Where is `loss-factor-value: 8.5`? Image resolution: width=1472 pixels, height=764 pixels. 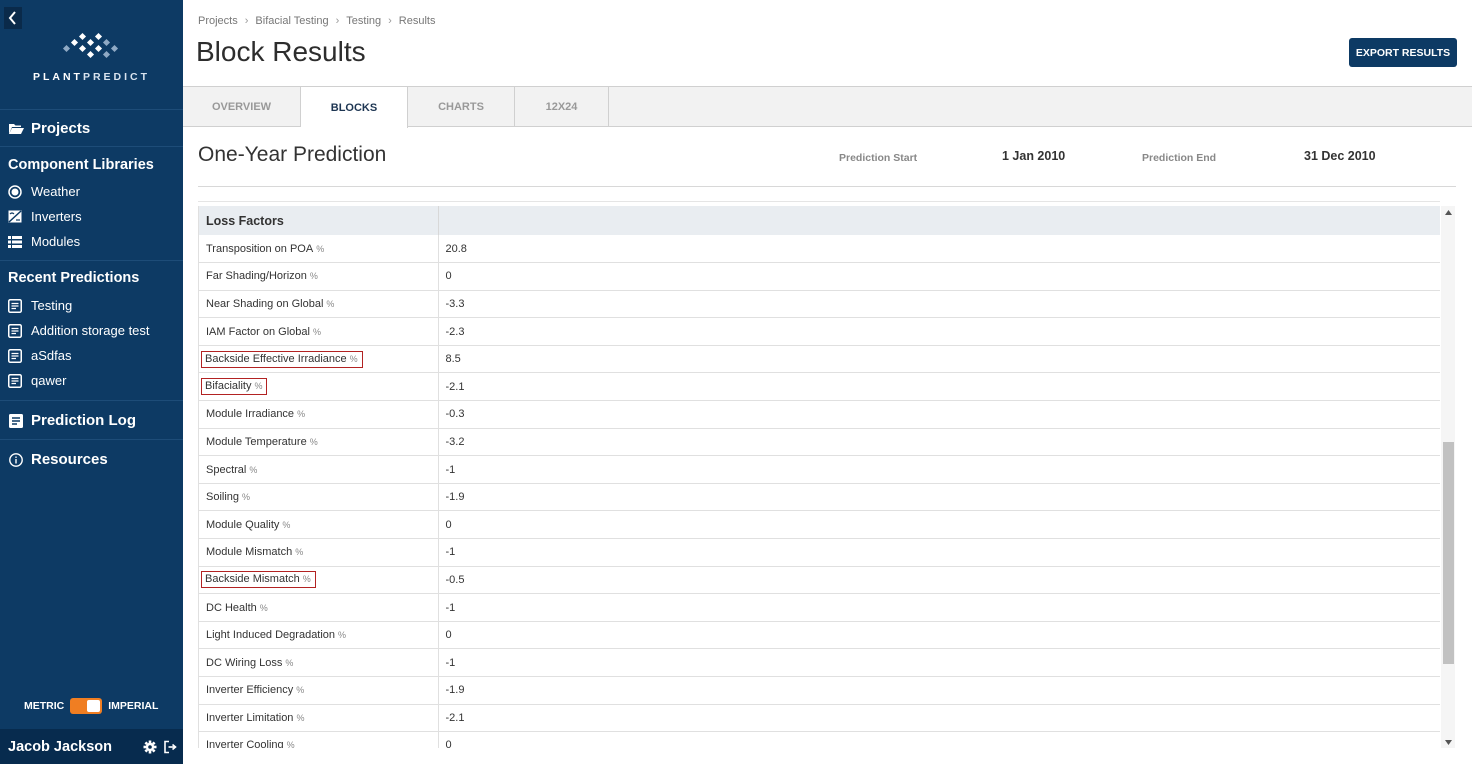
loss-factor-value: 8.5 is located at coordinates (939, 359).